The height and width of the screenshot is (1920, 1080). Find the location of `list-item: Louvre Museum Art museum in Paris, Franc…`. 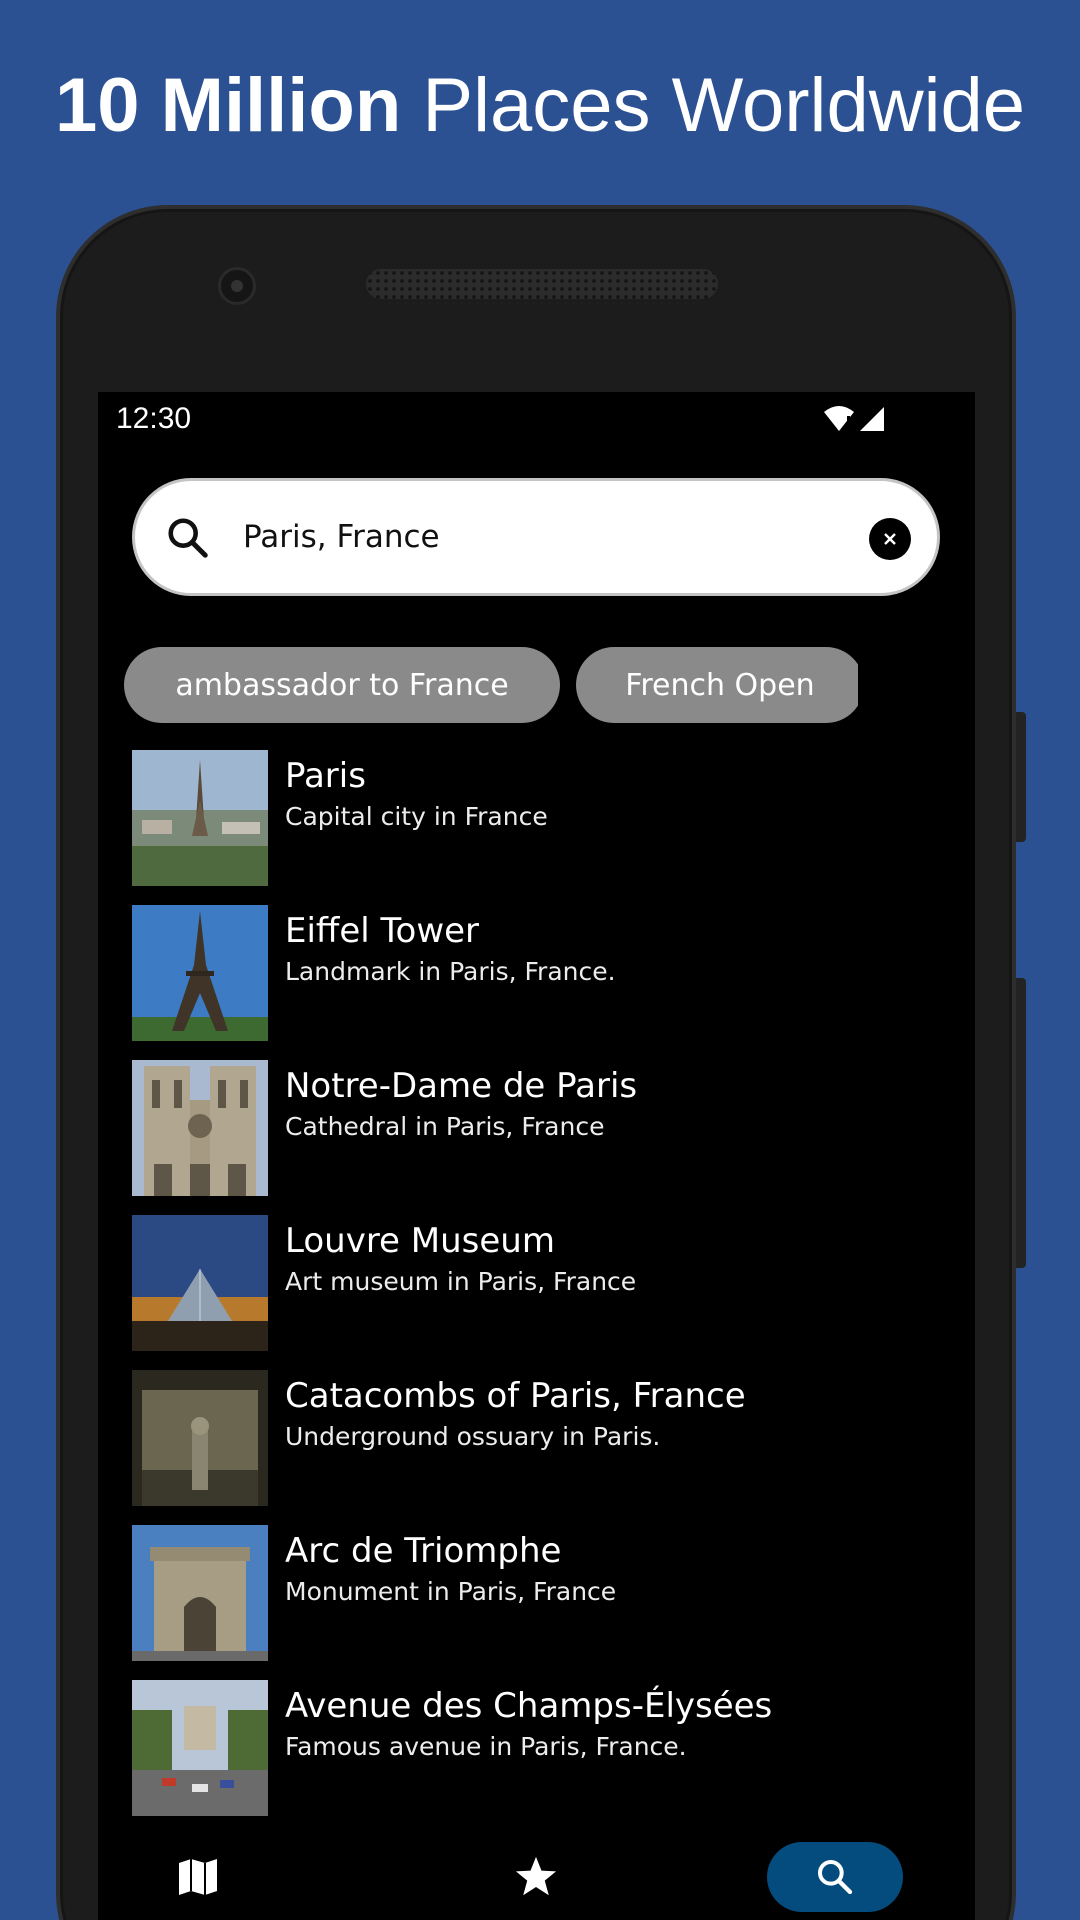

list-item: Louvre Museum Art museum in Paris, Franc… is located at coordinates (532, 1283).